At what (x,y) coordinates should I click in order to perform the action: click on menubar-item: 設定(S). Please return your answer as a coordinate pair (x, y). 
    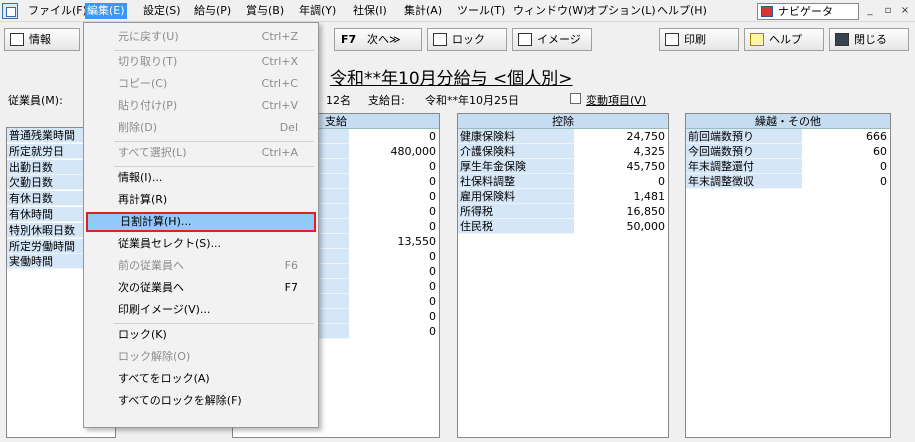
    Looking at the image, I should click on (162, 11).